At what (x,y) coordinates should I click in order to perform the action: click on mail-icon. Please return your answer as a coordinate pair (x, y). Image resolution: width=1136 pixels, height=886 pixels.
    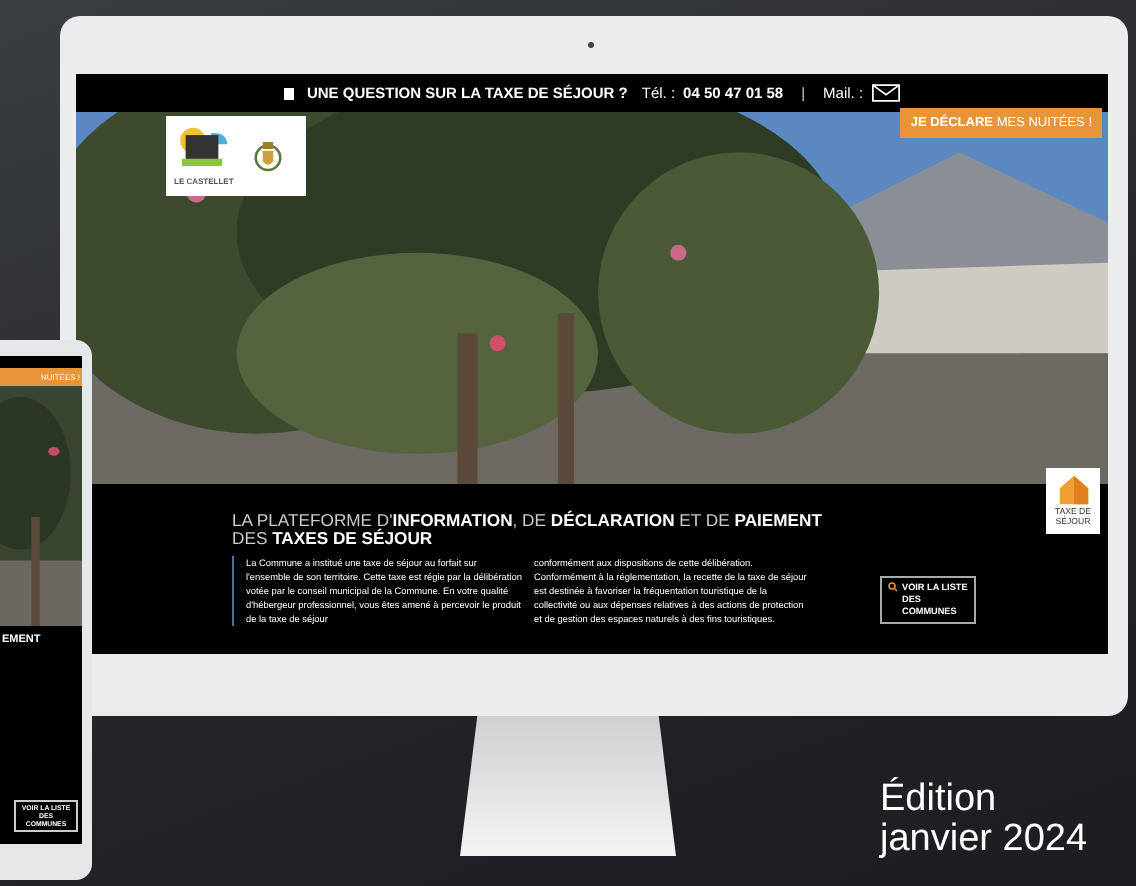
    Looking at the image, I should click on (885, 93).